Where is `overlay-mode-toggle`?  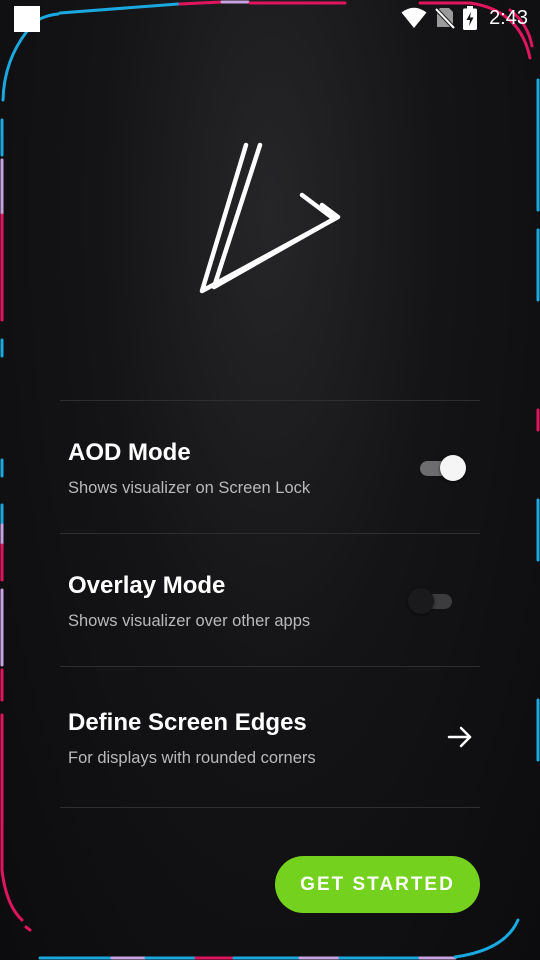 overlay-mode-toggle is located at coordinates (431, 601).